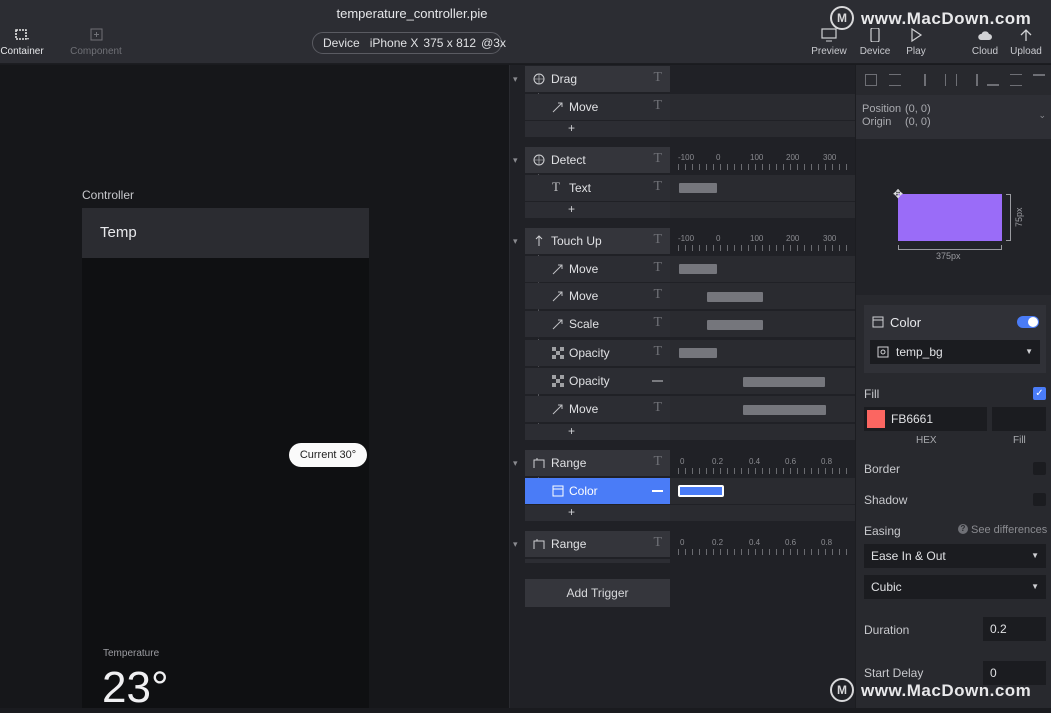  What do you see at coordinates (1019, 419) in the screenshot?
I see `fill-opacity-input` at bounding box center [1019, 419].